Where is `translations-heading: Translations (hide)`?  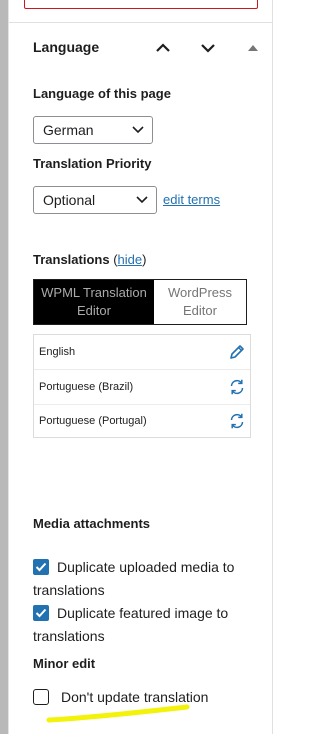 translations-heading: Translations (hide) is located at coordinates (89, 259).